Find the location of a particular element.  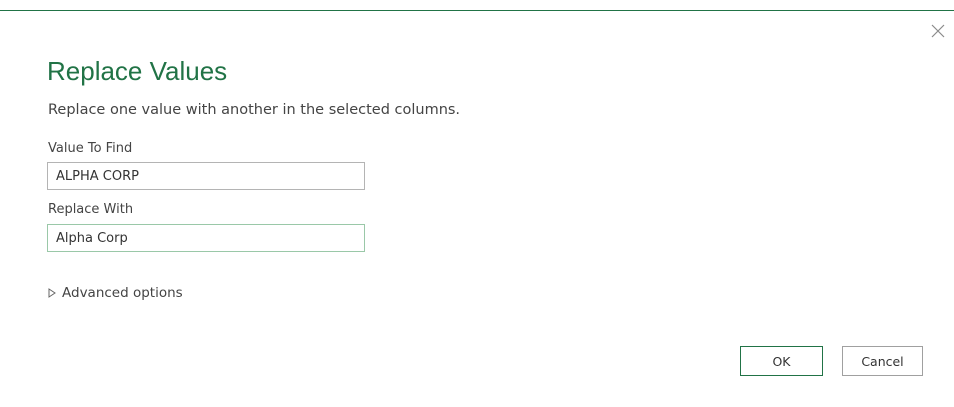

close-button is located at coordinates (938, 31).